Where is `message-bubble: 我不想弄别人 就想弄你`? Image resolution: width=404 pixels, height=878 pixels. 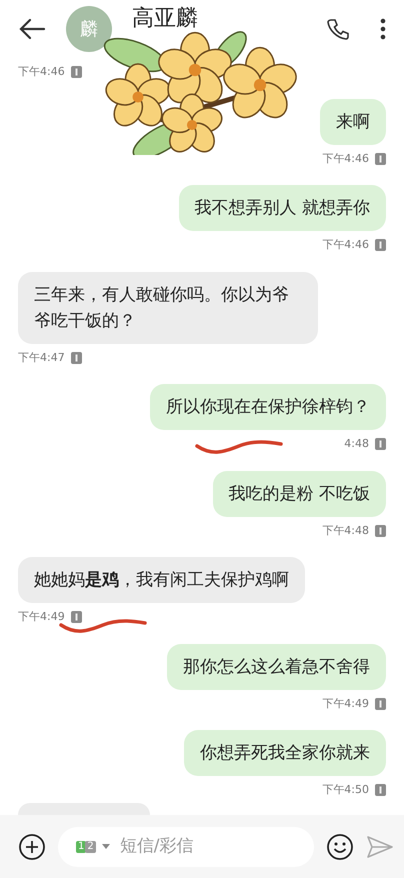 message-bubble: 我不想弄别人 就想弄你 is located at coordinates (282, 208).